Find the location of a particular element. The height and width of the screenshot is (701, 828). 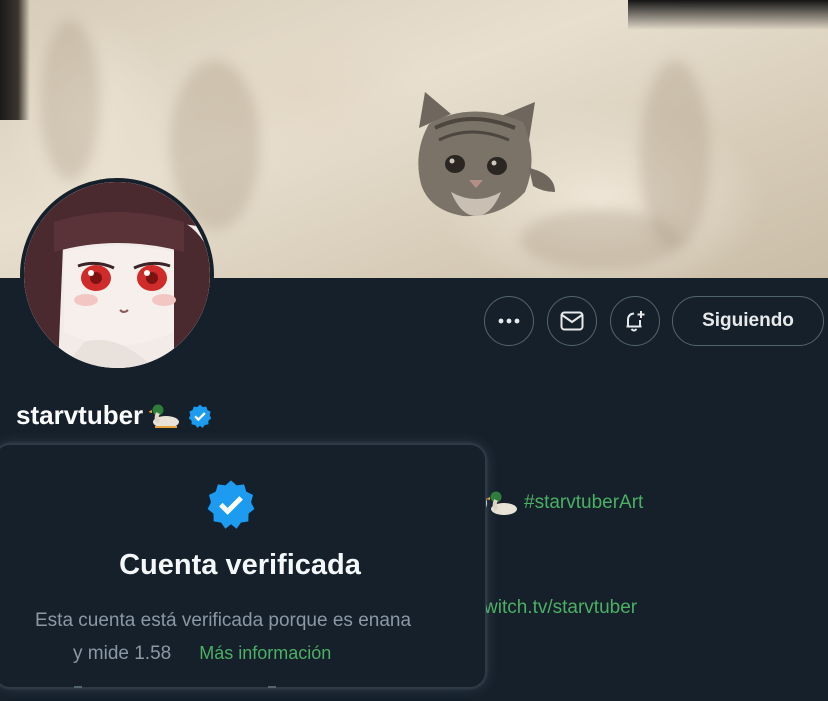

mail-icon is located at coordinates (572, 321).